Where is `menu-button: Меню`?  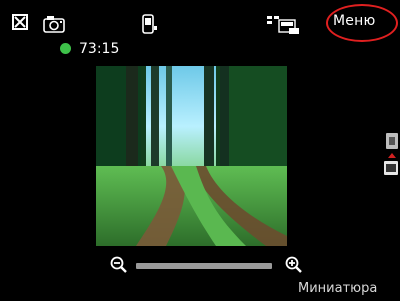 menu-button: Меню is located at coordinates (354, 21).